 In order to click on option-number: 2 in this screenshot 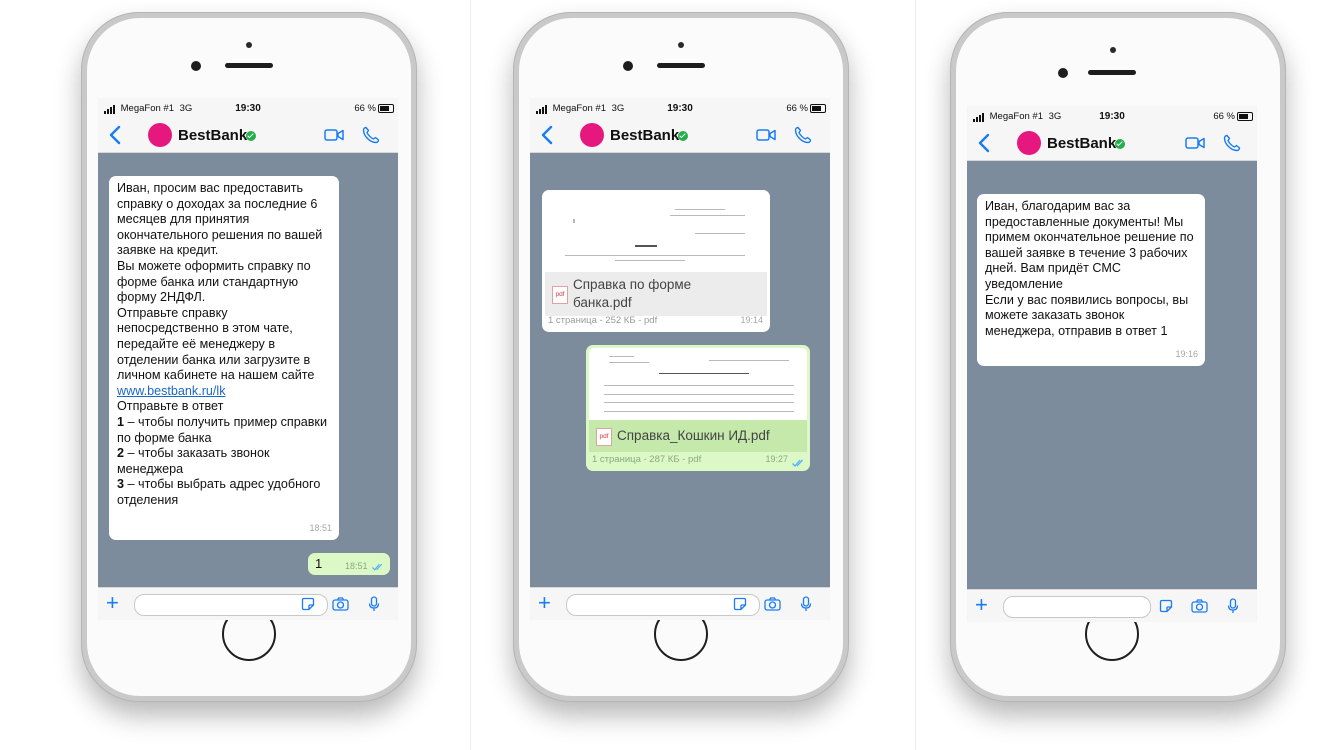, I will do `click(121, 453)`.